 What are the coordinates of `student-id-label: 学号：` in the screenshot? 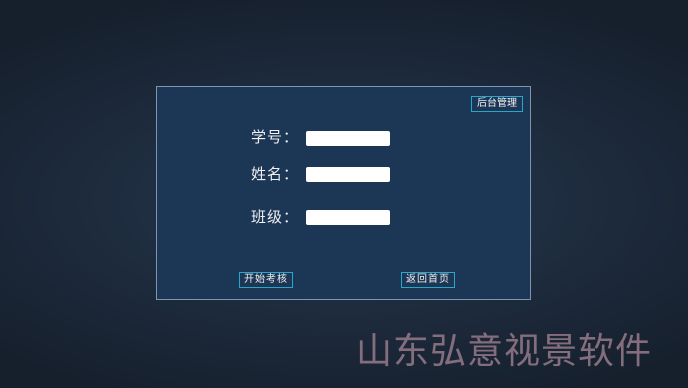 It's located at (275, 137).